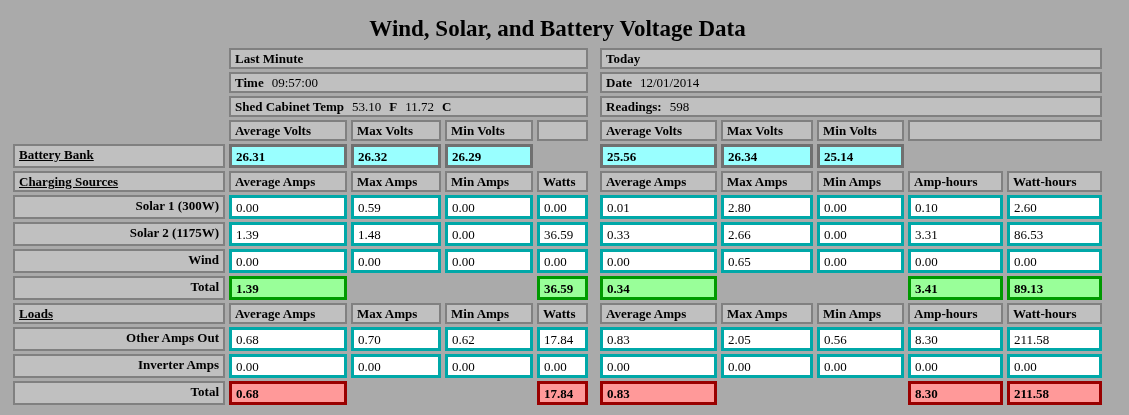 This screenshot has height=415, width=1129. What do you see at coordinates (56, 154) in the screenshot?
I see `section-link: Battery Bank` at bounding box center [56, 154].